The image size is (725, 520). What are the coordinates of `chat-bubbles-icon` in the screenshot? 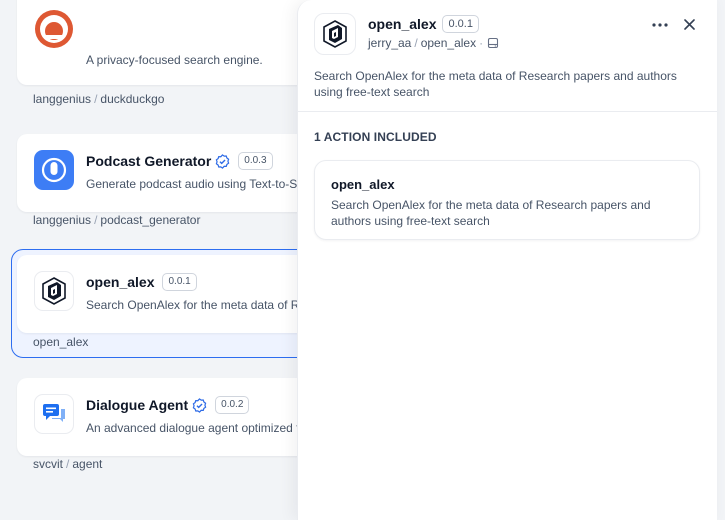 It's located at (54, 414).